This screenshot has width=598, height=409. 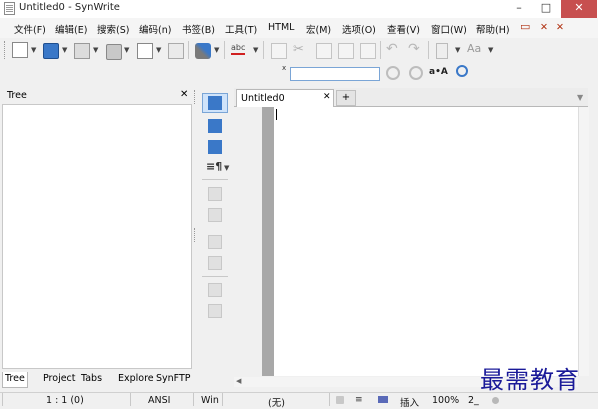 What do you see at coordinates (215, 290) in the screenshot?
I see `split-horizontal-icon` at bounding box center [215, 290].